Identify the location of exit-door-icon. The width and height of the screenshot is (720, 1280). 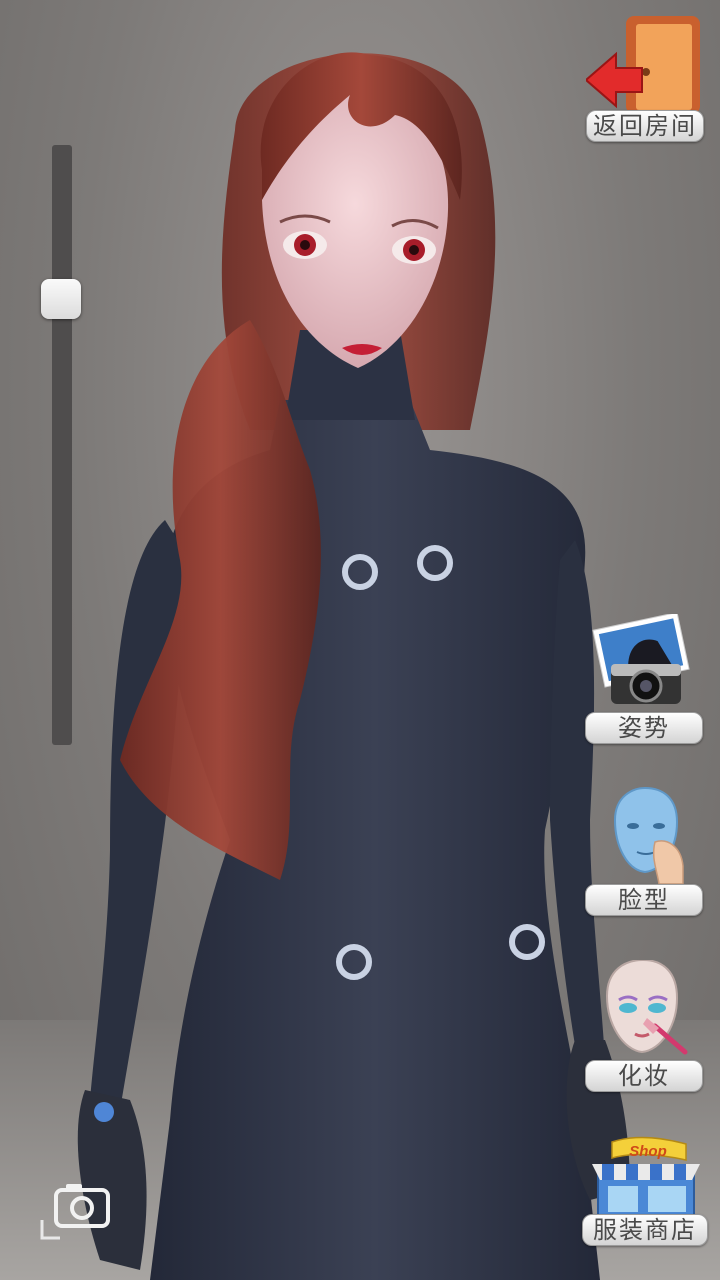
(643, 65).